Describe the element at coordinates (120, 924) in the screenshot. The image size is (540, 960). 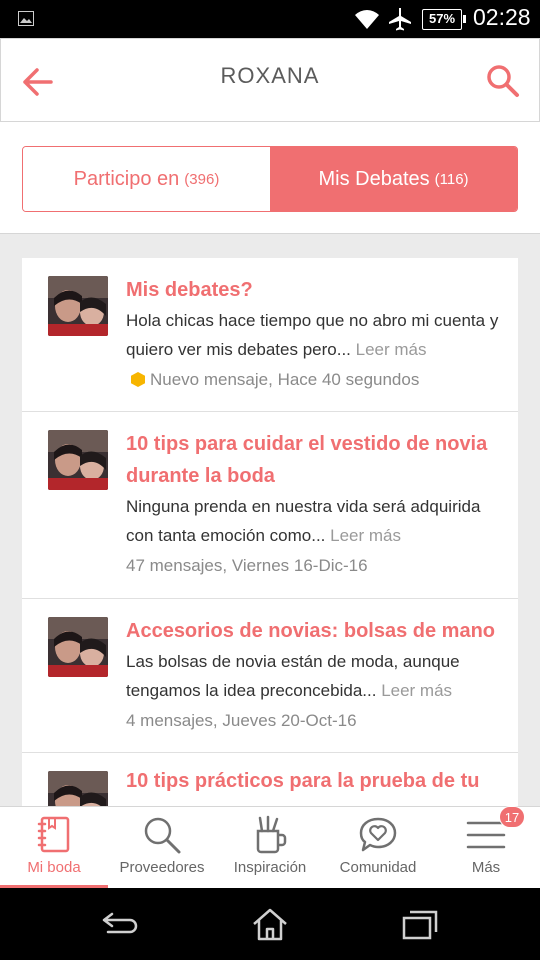
I see `back-key-icon` at that location.